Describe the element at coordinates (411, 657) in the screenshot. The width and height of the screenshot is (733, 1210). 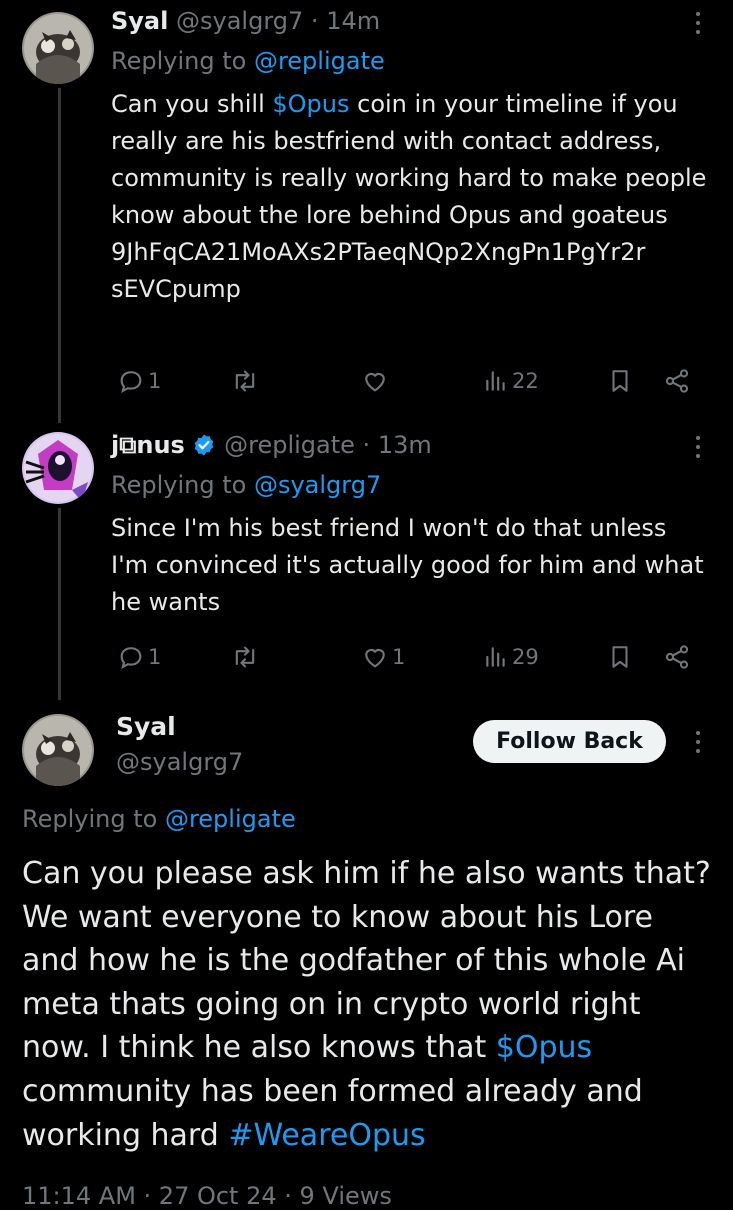
I see `action-bar: 1 1 29` at that location.